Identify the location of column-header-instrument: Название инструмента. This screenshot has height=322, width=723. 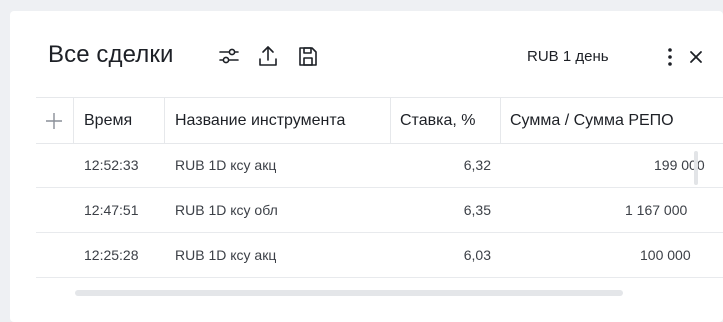
(282, 120).